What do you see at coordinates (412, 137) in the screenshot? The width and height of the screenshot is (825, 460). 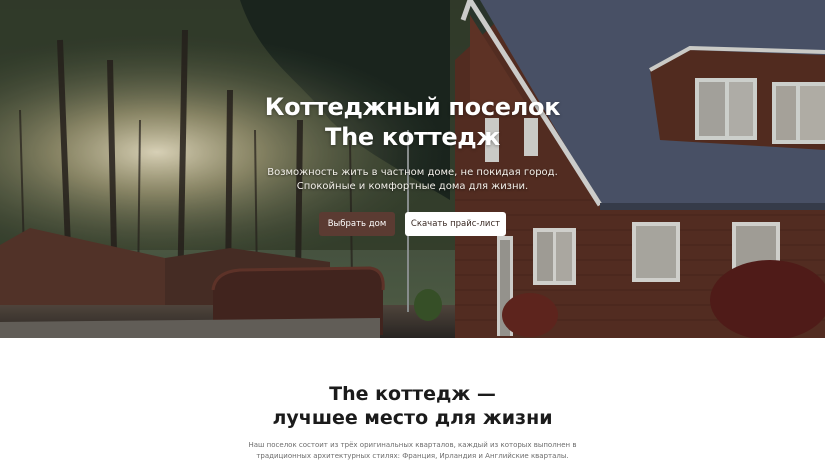 I see `hero-title-line-2: The коттедж` at bounding box center [412, 137].